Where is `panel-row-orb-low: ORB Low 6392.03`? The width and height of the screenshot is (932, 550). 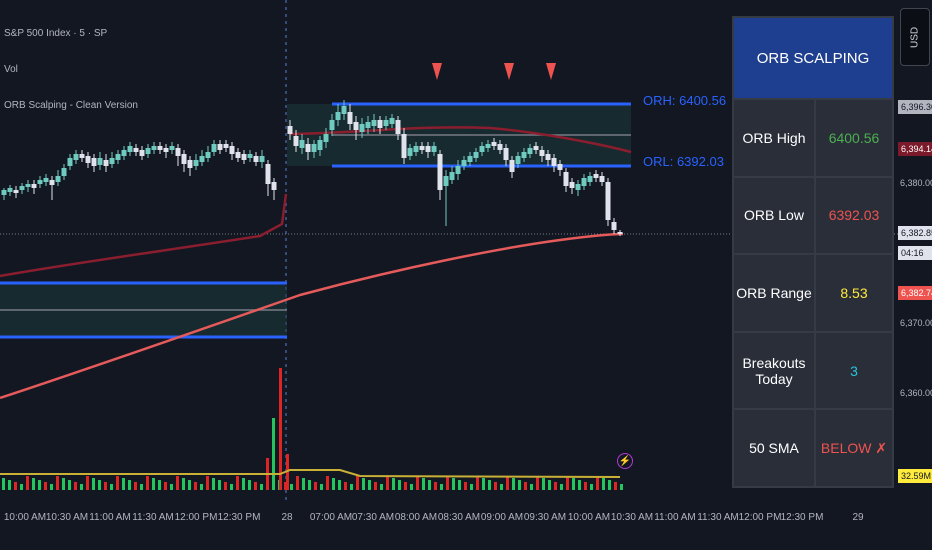 panel-row-orb-low: ORB Low 6392.03 is located at coordinates (813, 216).